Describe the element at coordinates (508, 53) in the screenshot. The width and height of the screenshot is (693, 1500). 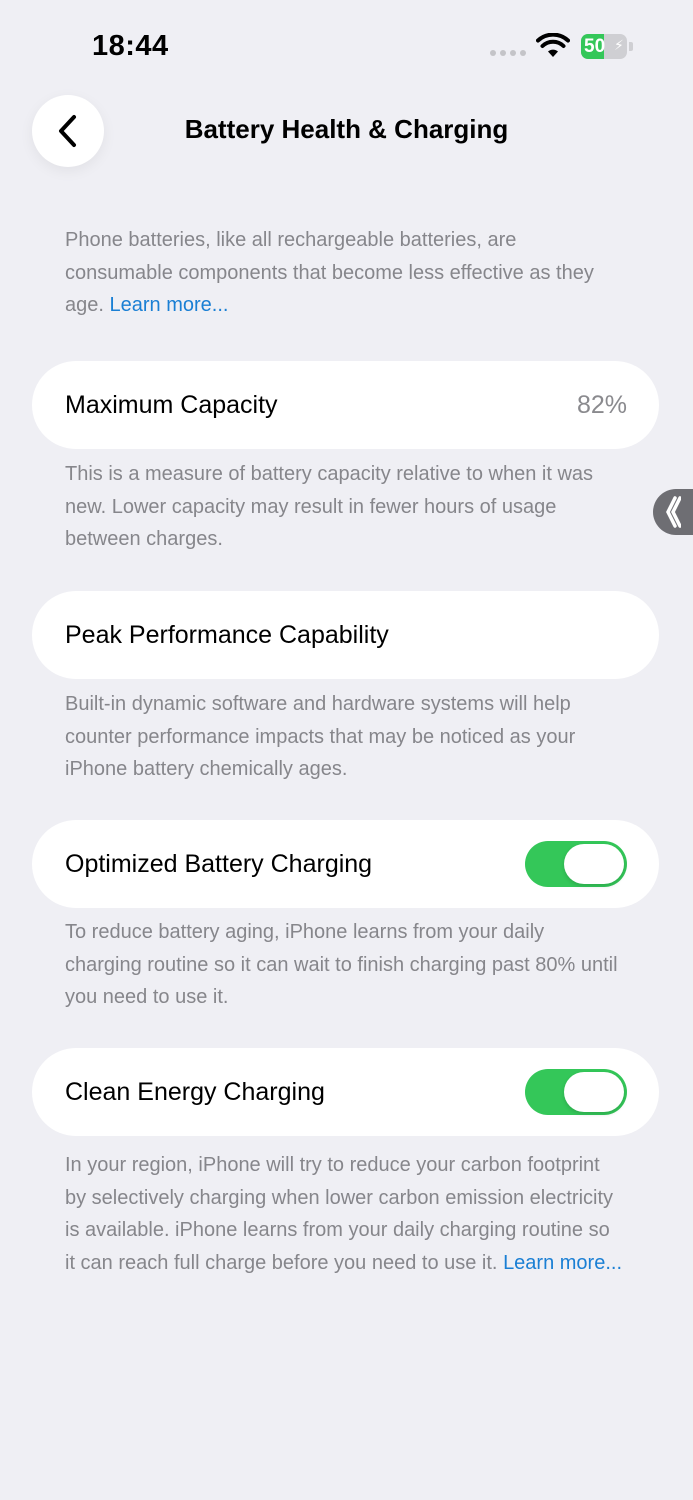
I see `cellular-signal-icon` at that location.